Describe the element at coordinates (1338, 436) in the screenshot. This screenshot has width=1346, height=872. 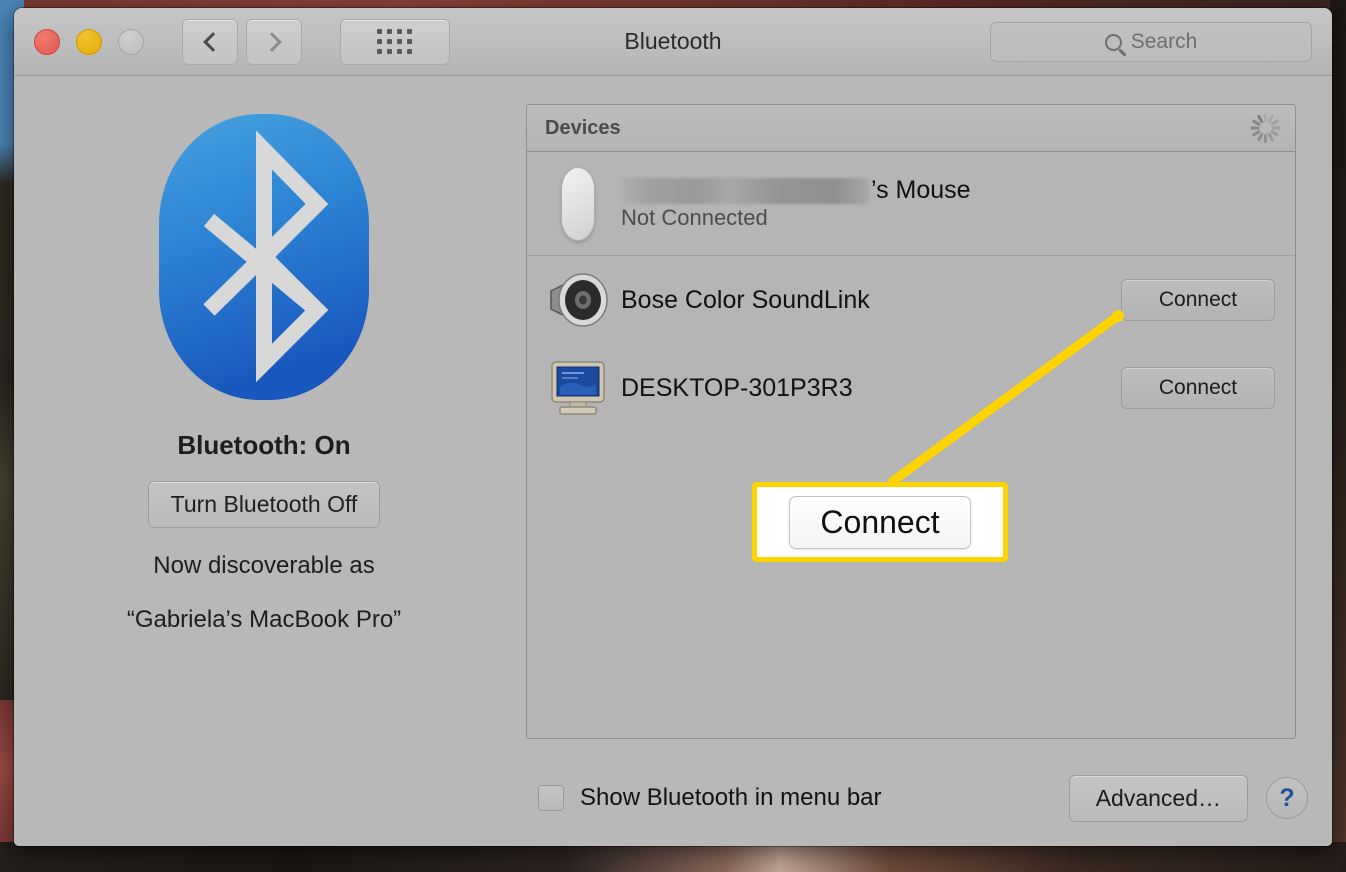
I see `wallpaper-strip-right` at that location.